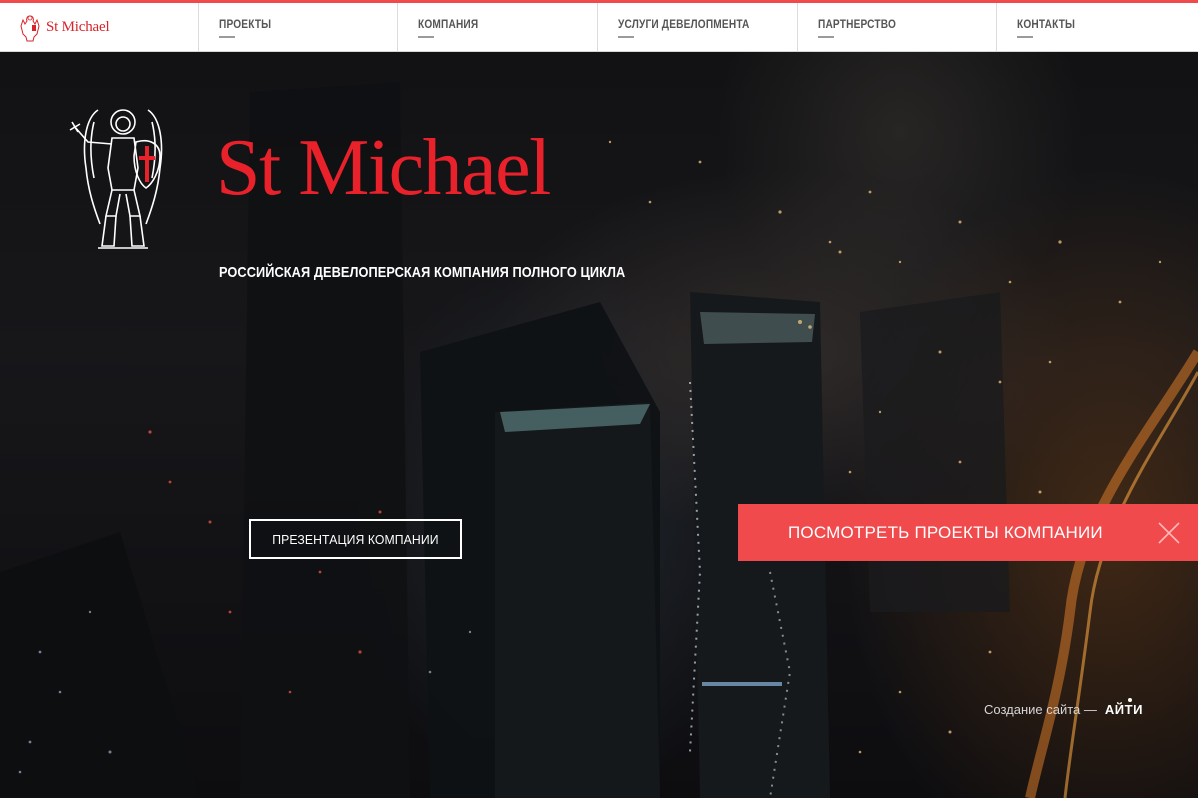 The height and width of the screenshot is (798, 1198). What do you see at coordinates (244, 25) in the screenshot?
I see `nav-label: ПРОЕКТЫ` at bounding box center [244, 25].